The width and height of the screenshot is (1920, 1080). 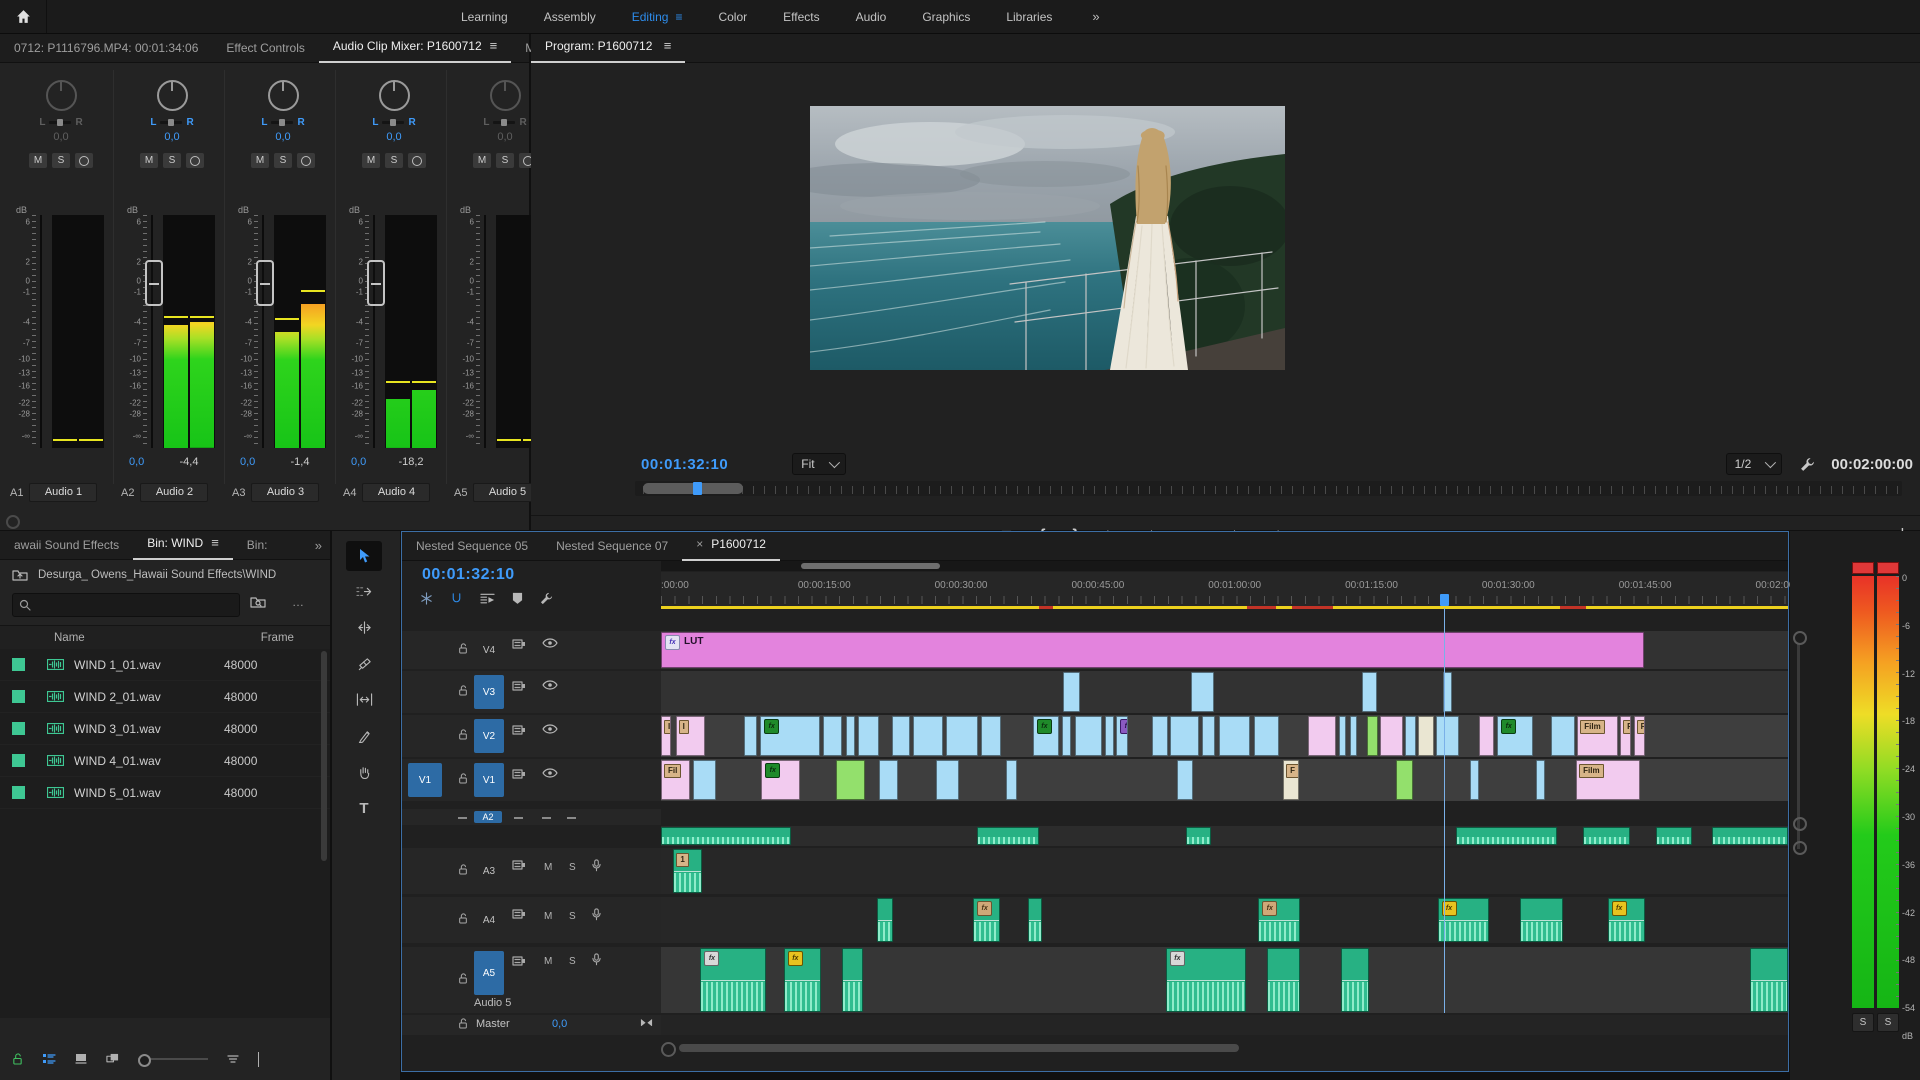 What do you see at coordinates (1224, 566) in the screenshot?
I see `timeline-work-area-bar` at bounding box center [1224, 566].